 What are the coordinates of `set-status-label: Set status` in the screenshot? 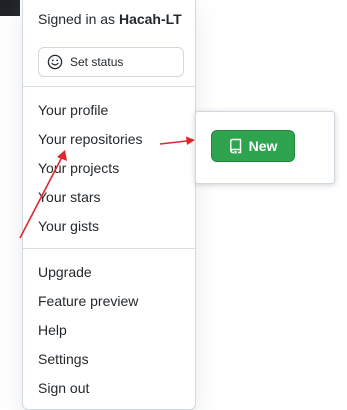 It's located at (97, 62).